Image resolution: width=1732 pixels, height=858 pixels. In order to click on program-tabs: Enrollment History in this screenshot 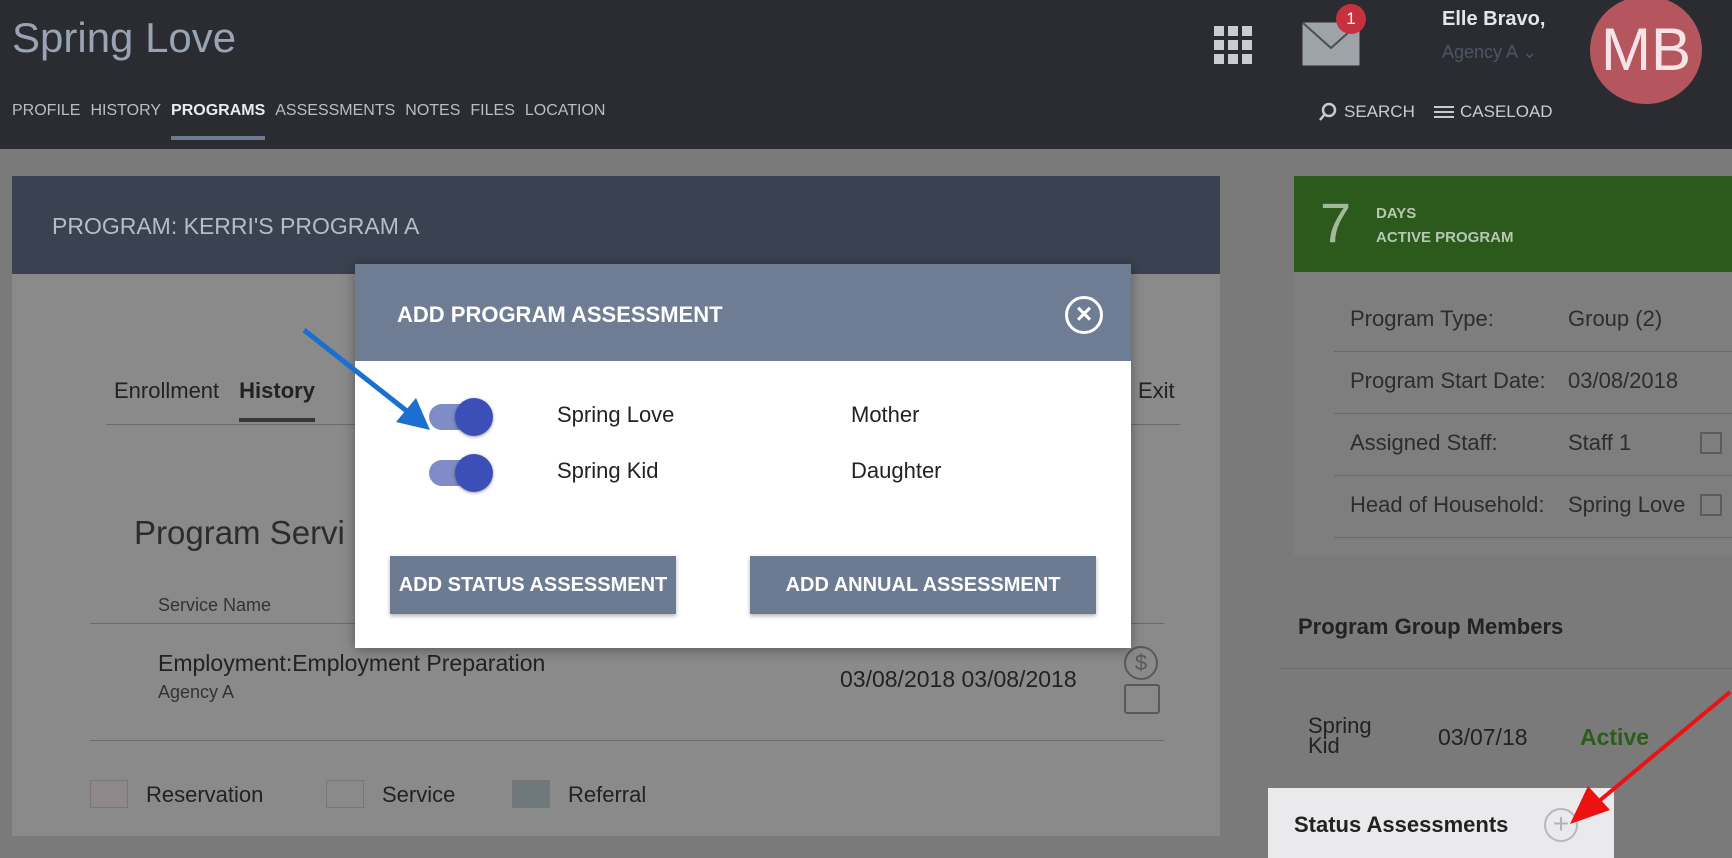, I will do `click(214, 400)`.